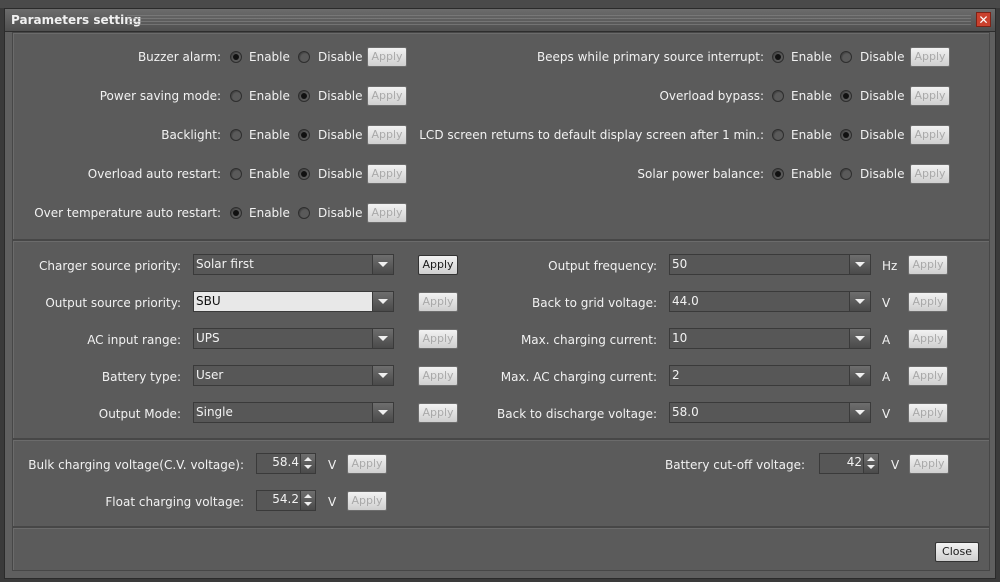 This screenshot has width=1000, height=582. Describe the element at coordinates (811, 135) in the screenshot. I see `lcd-return-enable-label: Enable` at that location.